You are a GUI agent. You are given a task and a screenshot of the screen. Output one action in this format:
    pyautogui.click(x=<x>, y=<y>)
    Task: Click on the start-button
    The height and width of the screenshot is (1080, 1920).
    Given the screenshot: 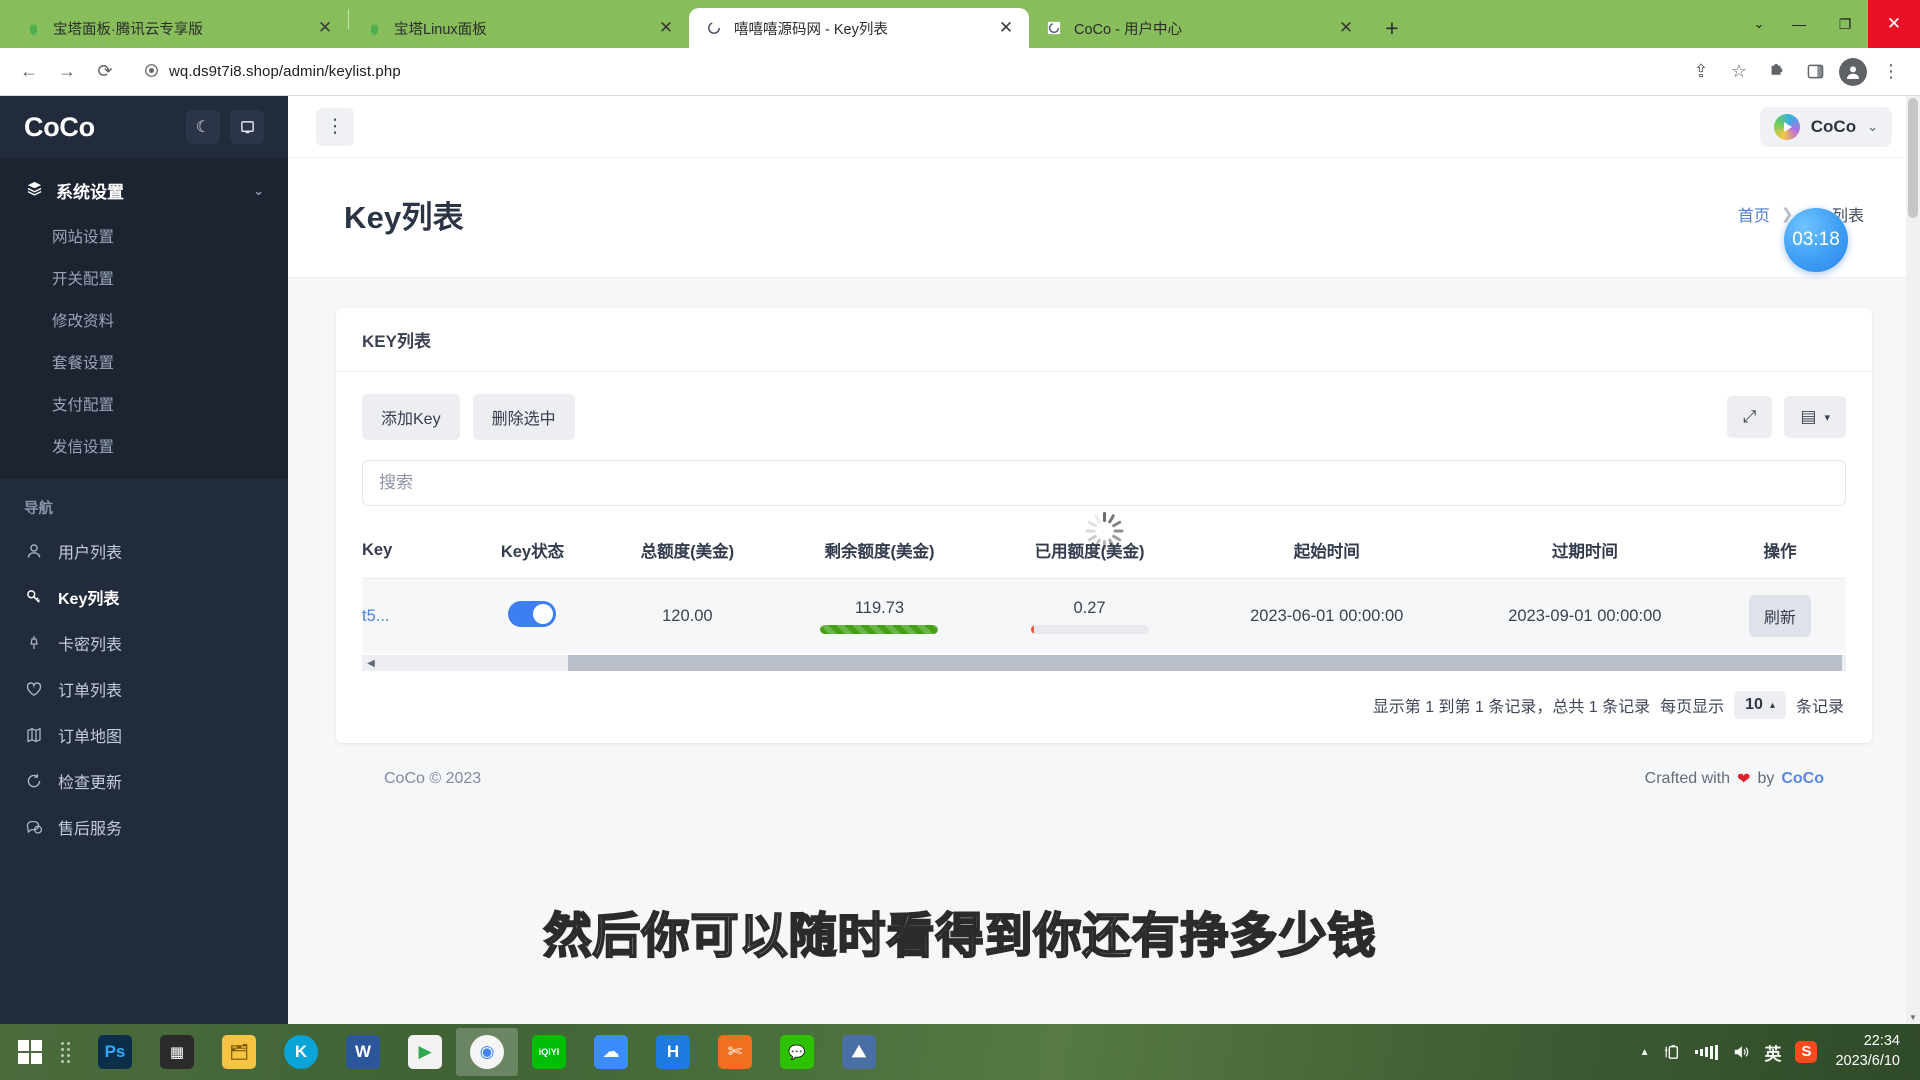 What is the action you would take?
    pyautogui.click(x=30, y=1052)
    